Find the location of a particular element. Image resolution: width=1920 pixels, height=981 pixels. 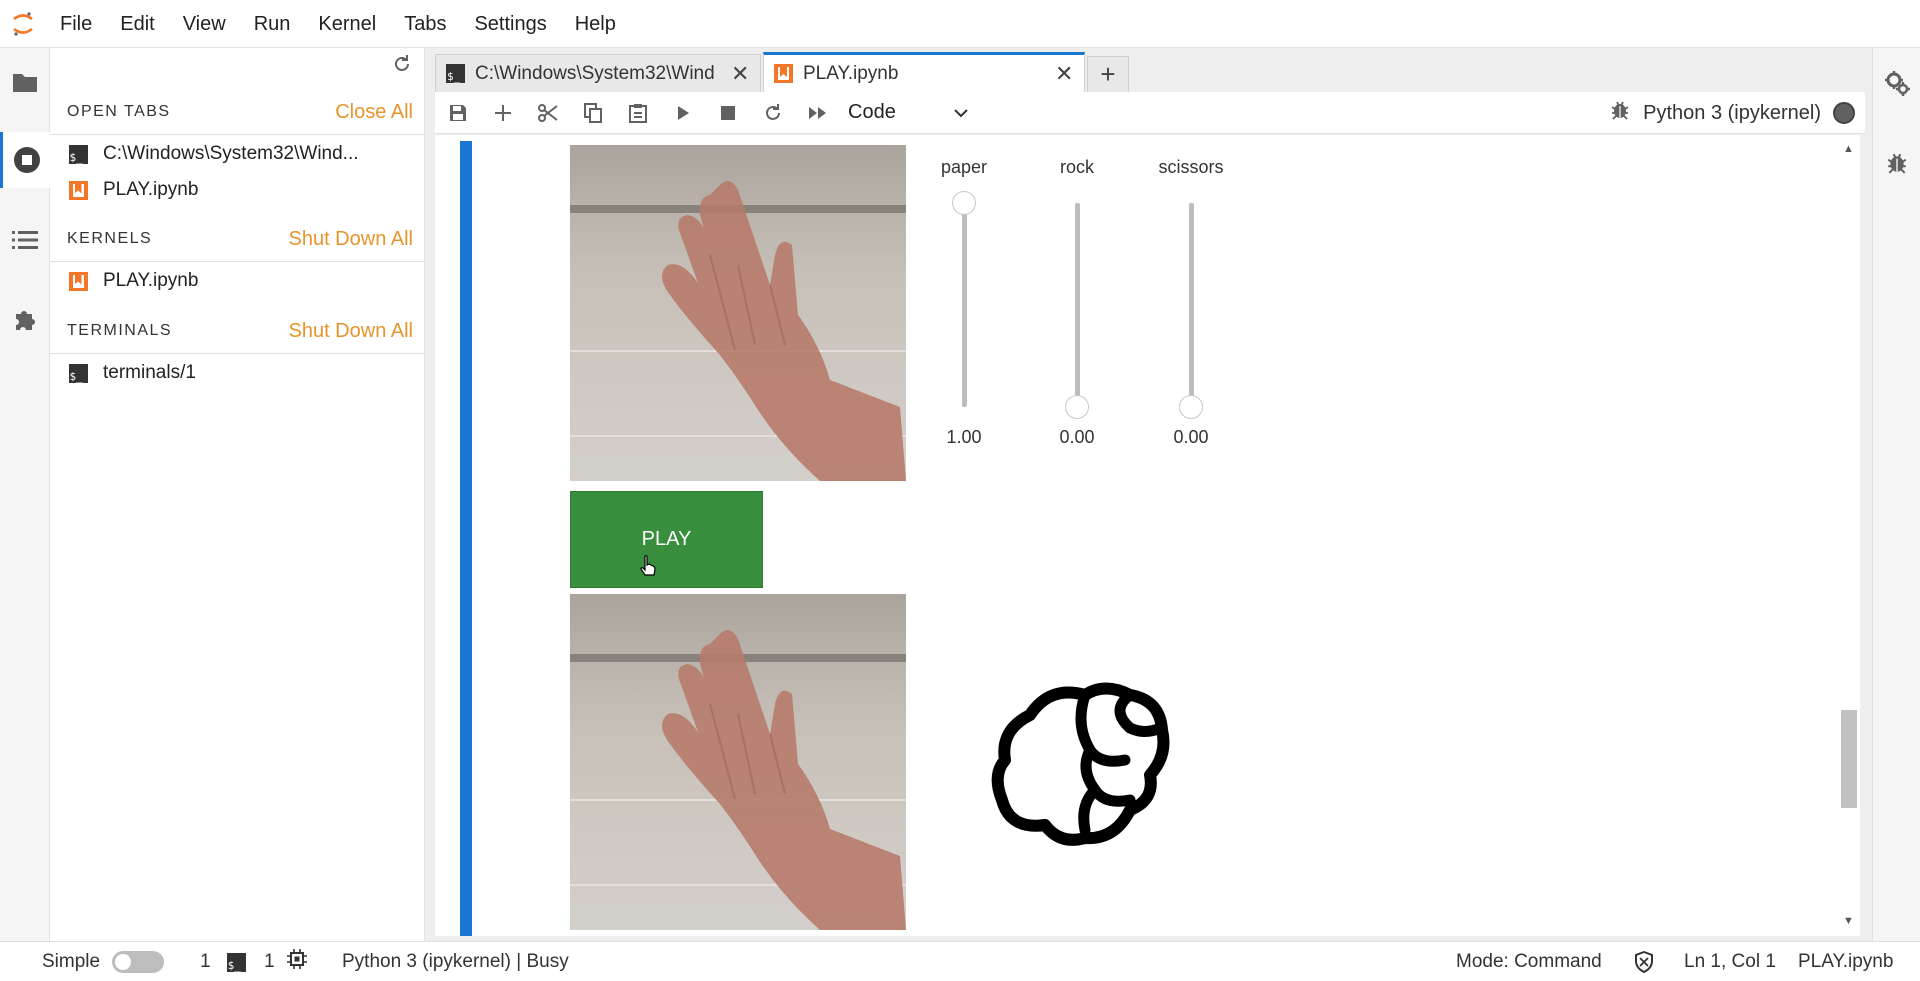

menu-settings: Settings is located at coordinates (510, 24).